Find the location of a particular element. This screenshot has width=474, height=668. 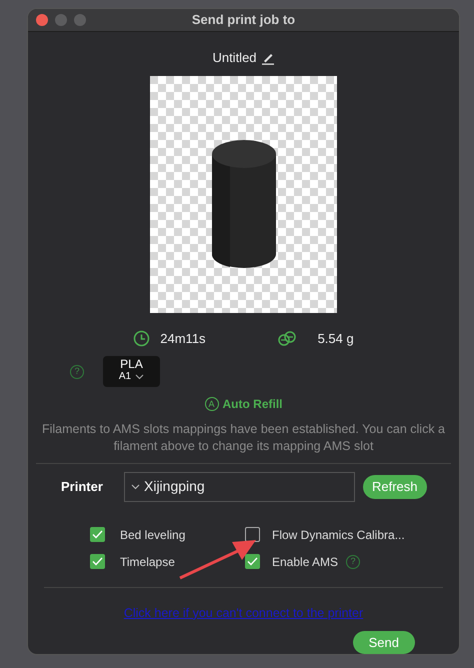

window-title: Send print job to is located at coordinates (244, 20).